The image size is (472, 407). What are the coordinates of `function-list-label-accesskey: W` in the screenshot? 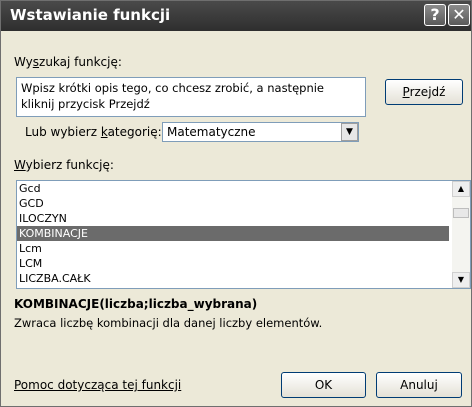 It's located at (20, 165).